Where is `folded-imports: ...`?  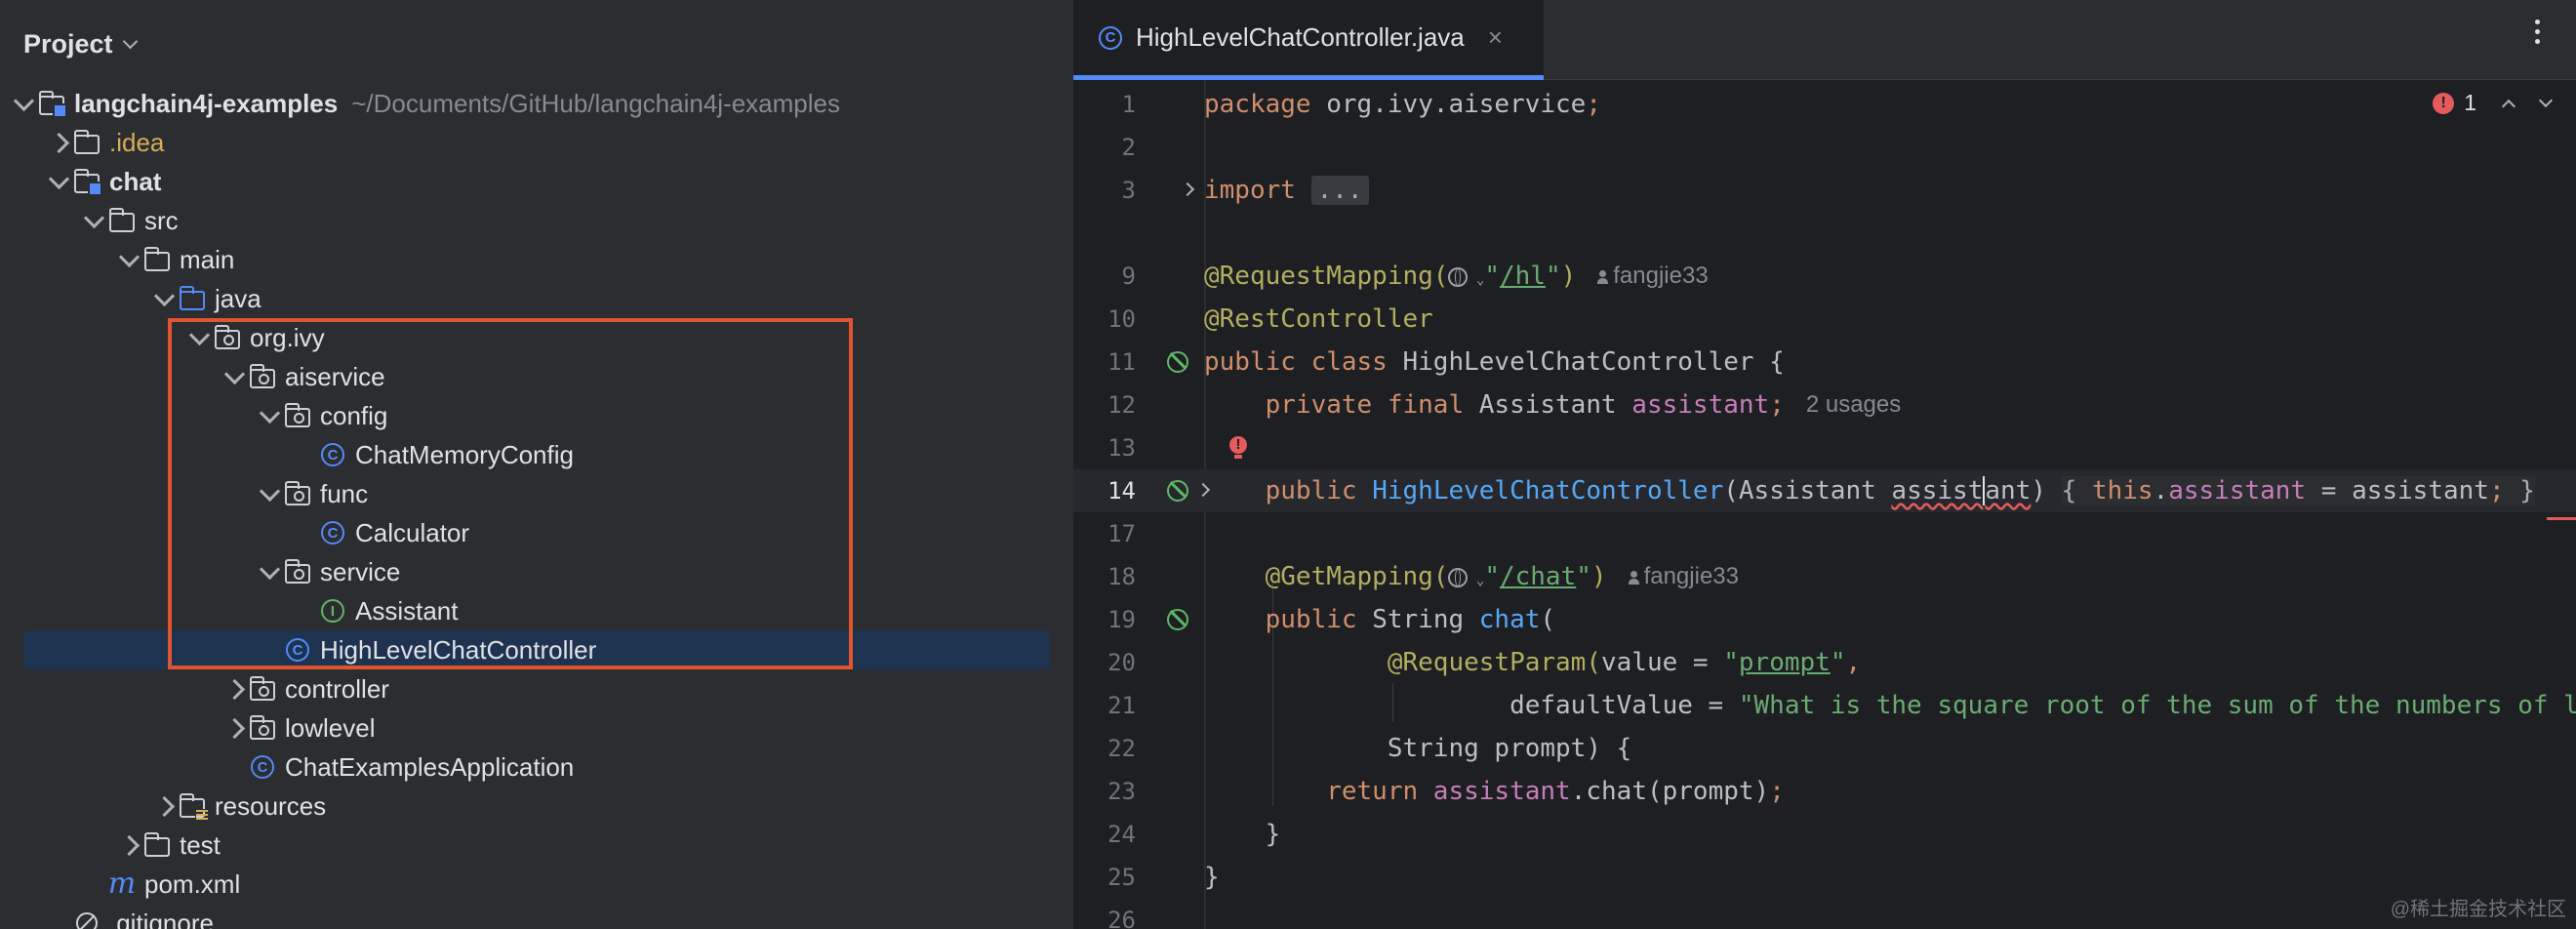 folded-imports: ... is located at coordinates (1339, 190).